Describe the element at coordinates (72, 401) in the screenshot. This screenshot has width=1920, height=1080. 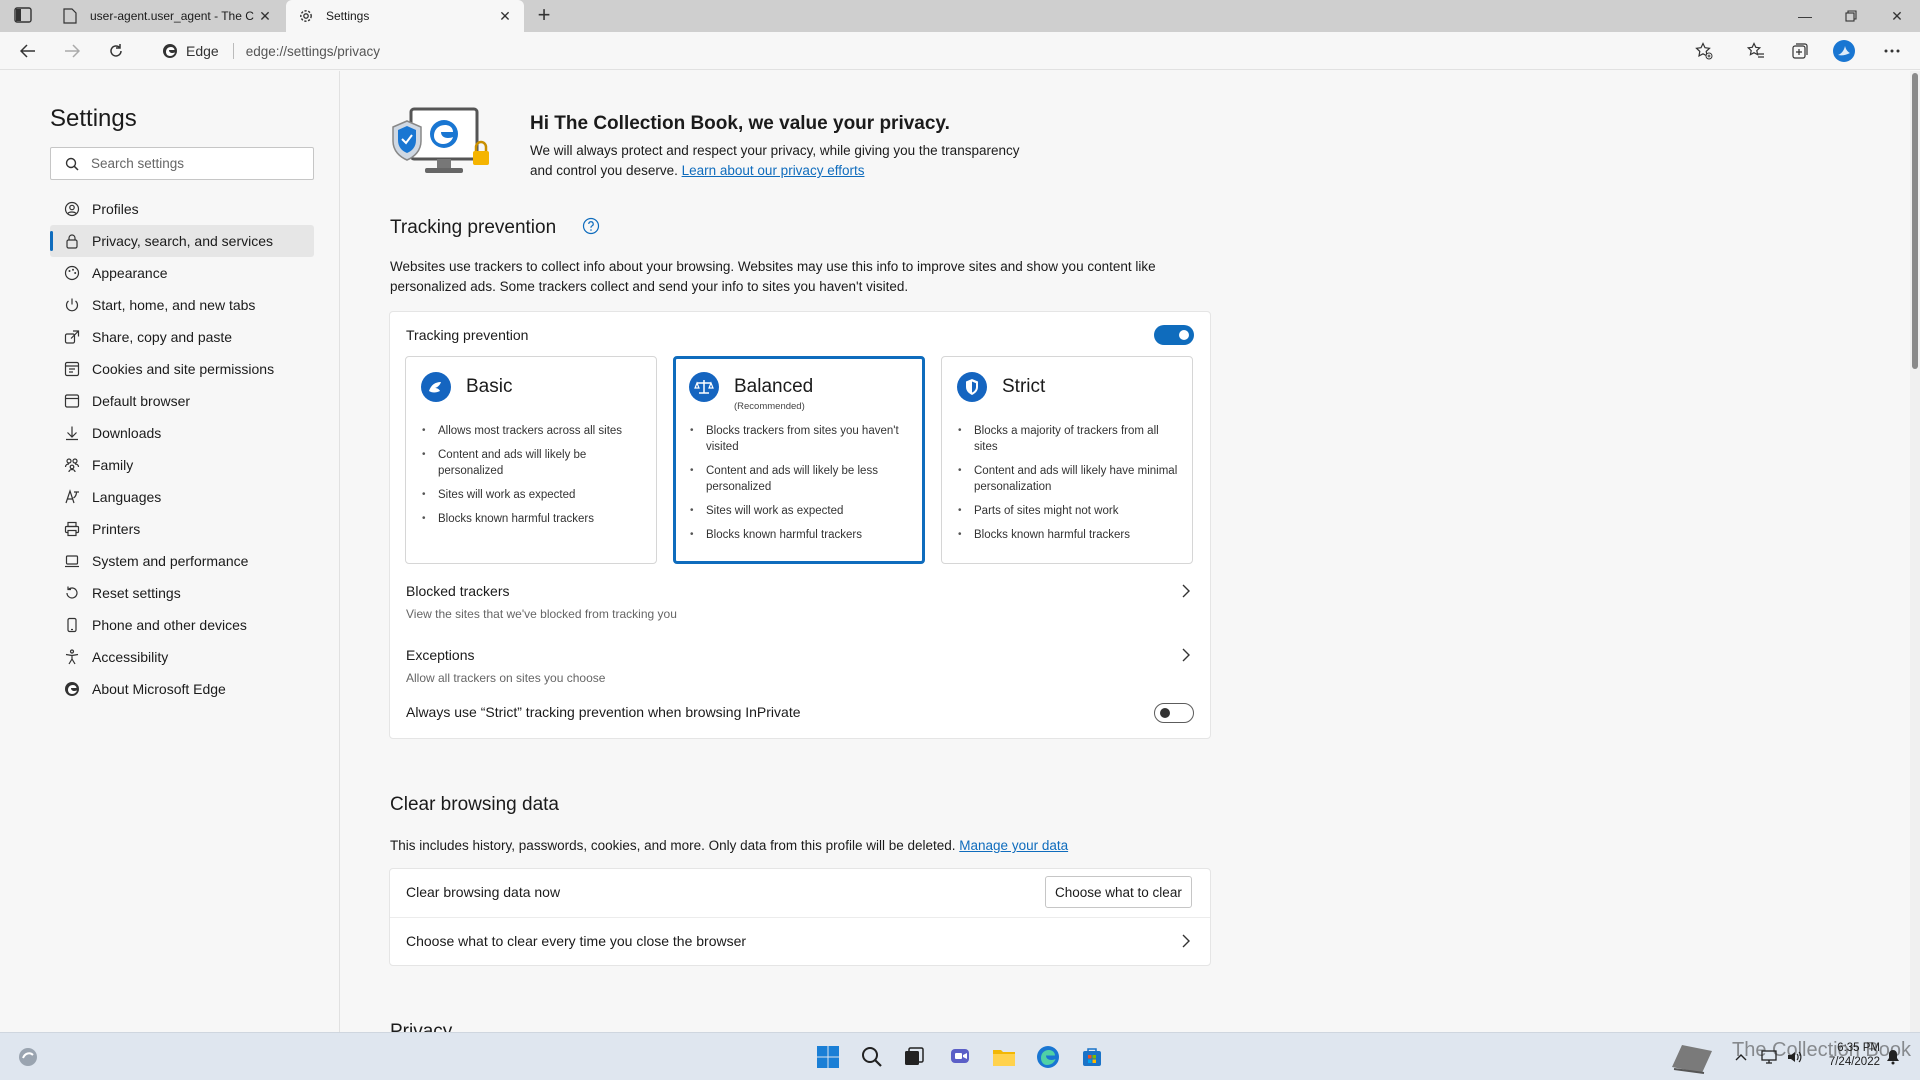
I see `browser-icon` at that location.